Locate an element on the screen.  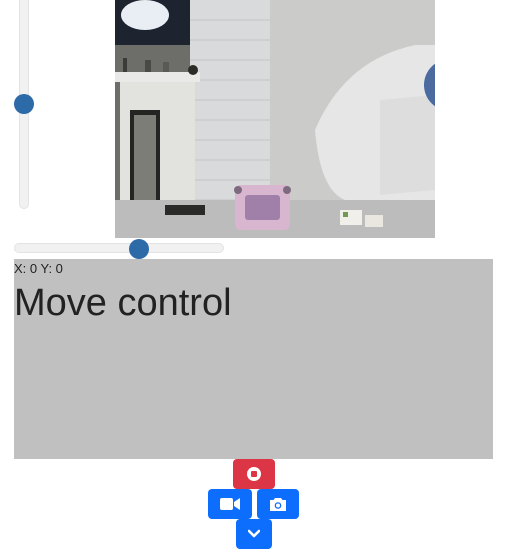
video-button is located at coordinates (230, 504).